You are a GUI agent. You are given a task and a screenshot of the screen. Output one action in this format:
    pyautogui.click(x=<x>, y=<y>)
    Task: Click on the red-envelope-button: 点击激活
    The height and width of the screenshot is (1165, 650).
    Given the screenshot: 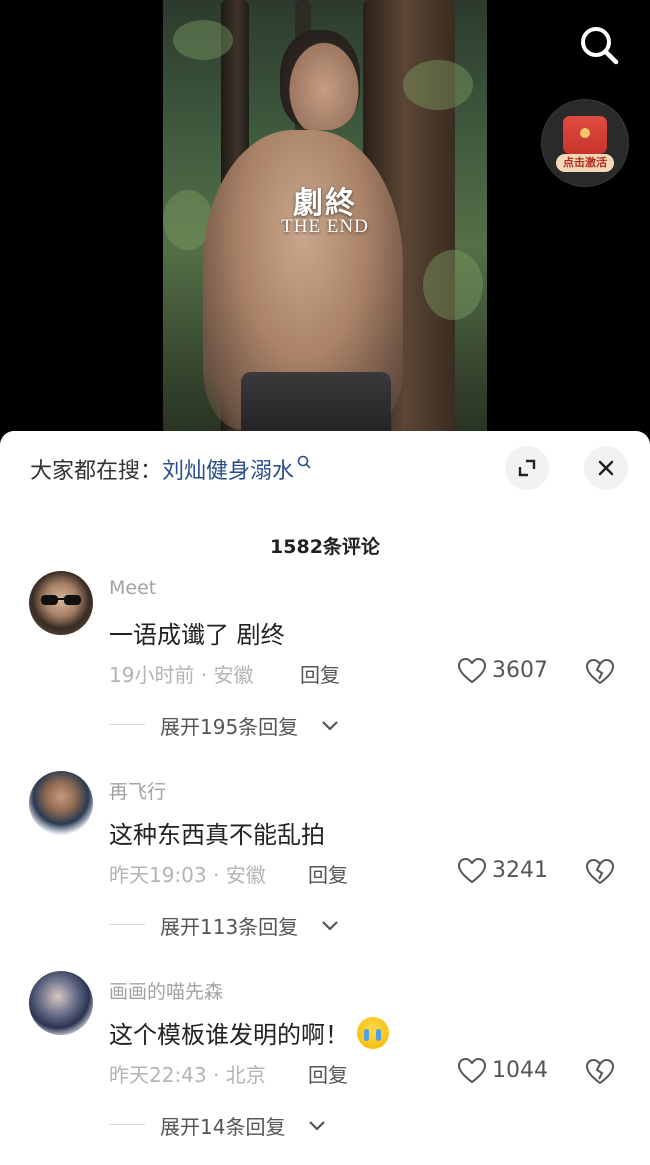 What is the action you would take?
    pyautogui.click(x=585, y=143)
    